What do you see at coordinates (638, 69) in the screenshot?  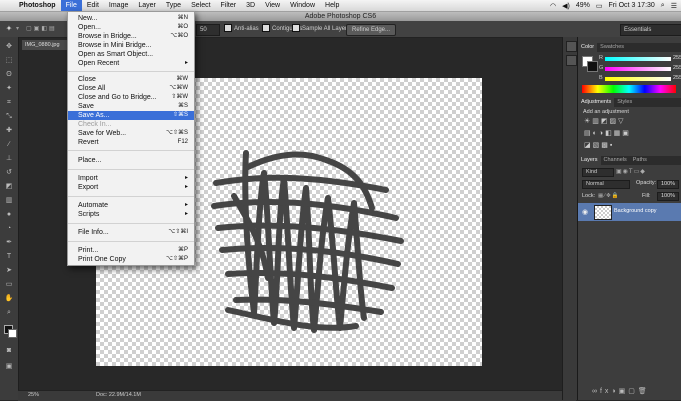 I see `green-slider` at bounding box center [638, 69].